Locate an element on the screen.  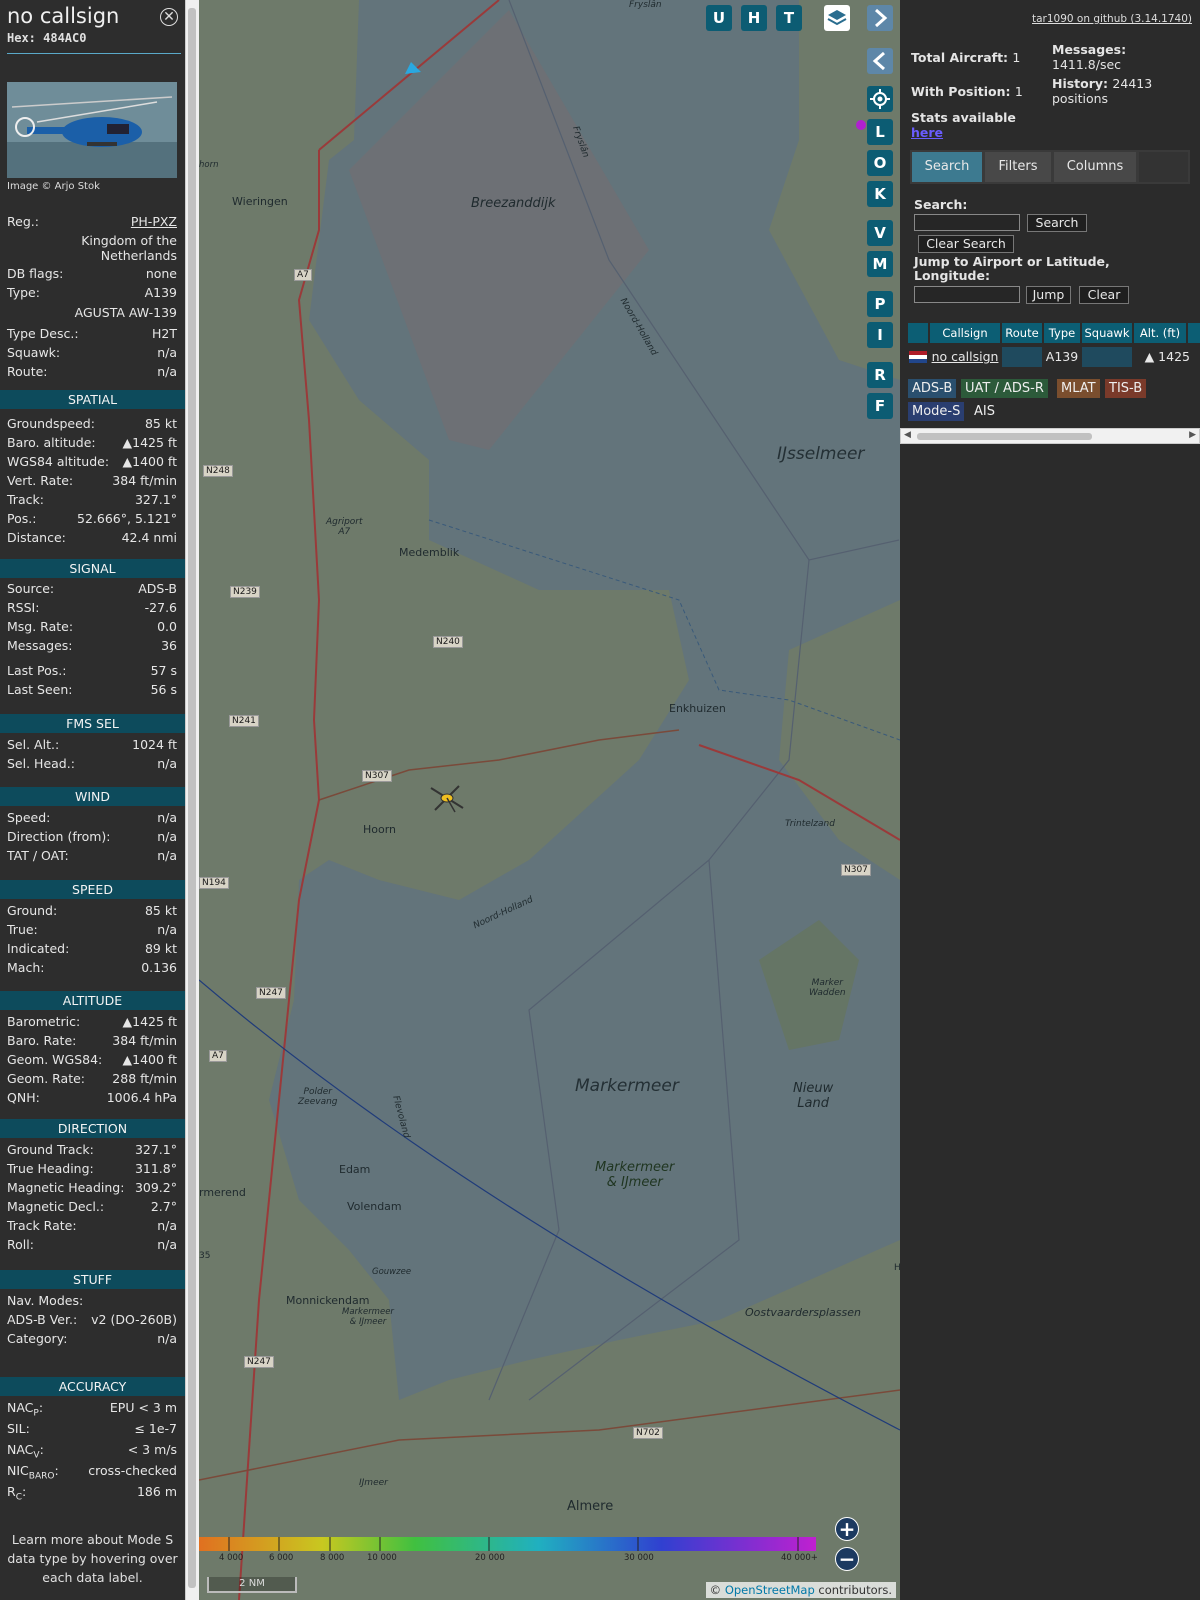
table-header-squawk: Squawk is located at coordinates (1107, 333).